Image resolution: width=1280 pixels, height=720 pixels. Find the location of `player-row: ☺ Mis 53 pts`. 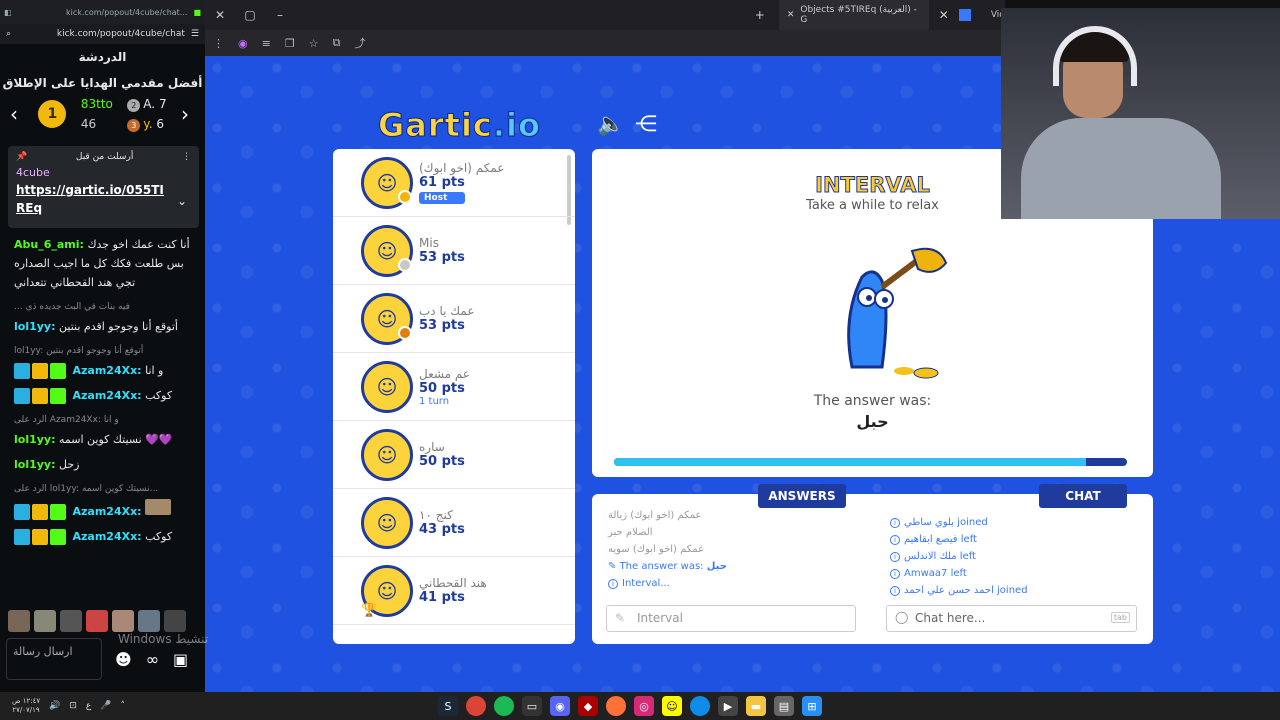

player-row: ☺ Mis 53 pts is located at coordinates (454, 251).